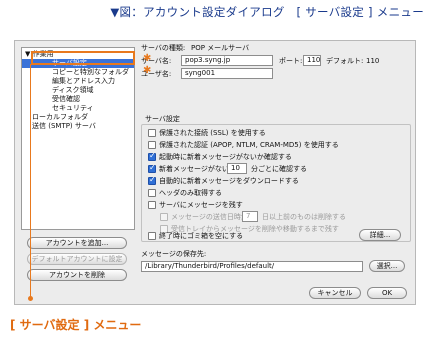 The image size is (430, 342). Describe the element at coordinates (152, 193) in the screenshot. I see `headers-only-checkbox` at that location.